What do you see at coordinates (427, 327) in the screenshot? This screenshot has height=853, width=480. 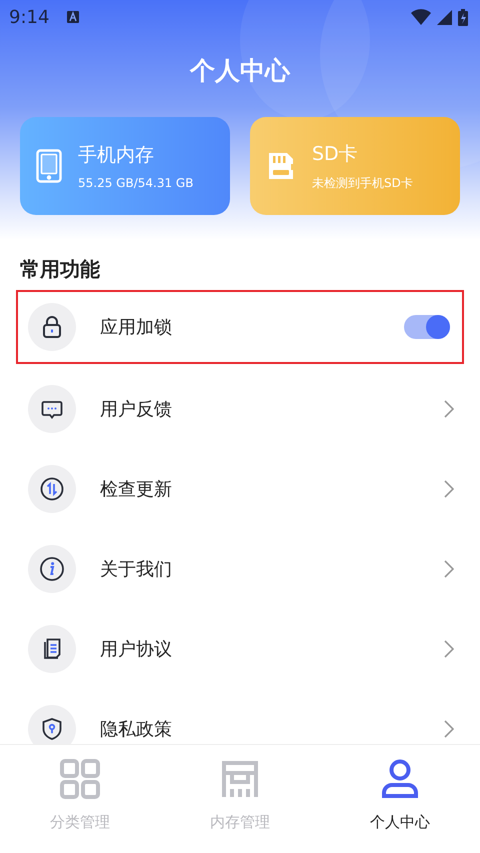 I see `toggle-switch` at bounding box center [427, 327].